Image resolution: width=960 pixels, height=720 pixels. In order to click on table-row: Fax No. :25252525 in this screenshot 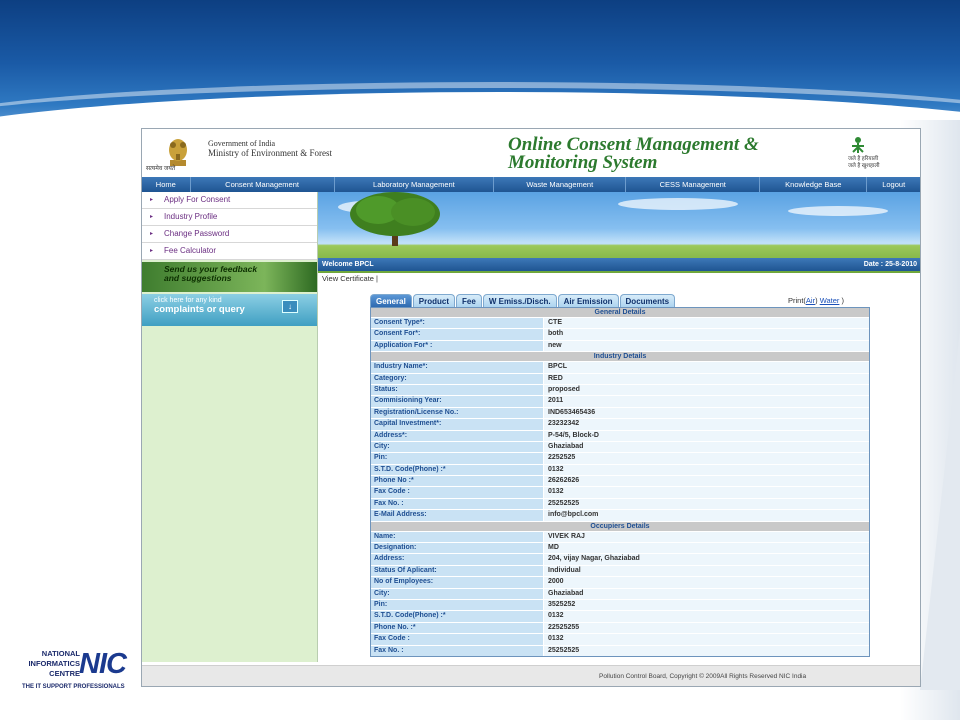, I will do `click(620, 650)`.